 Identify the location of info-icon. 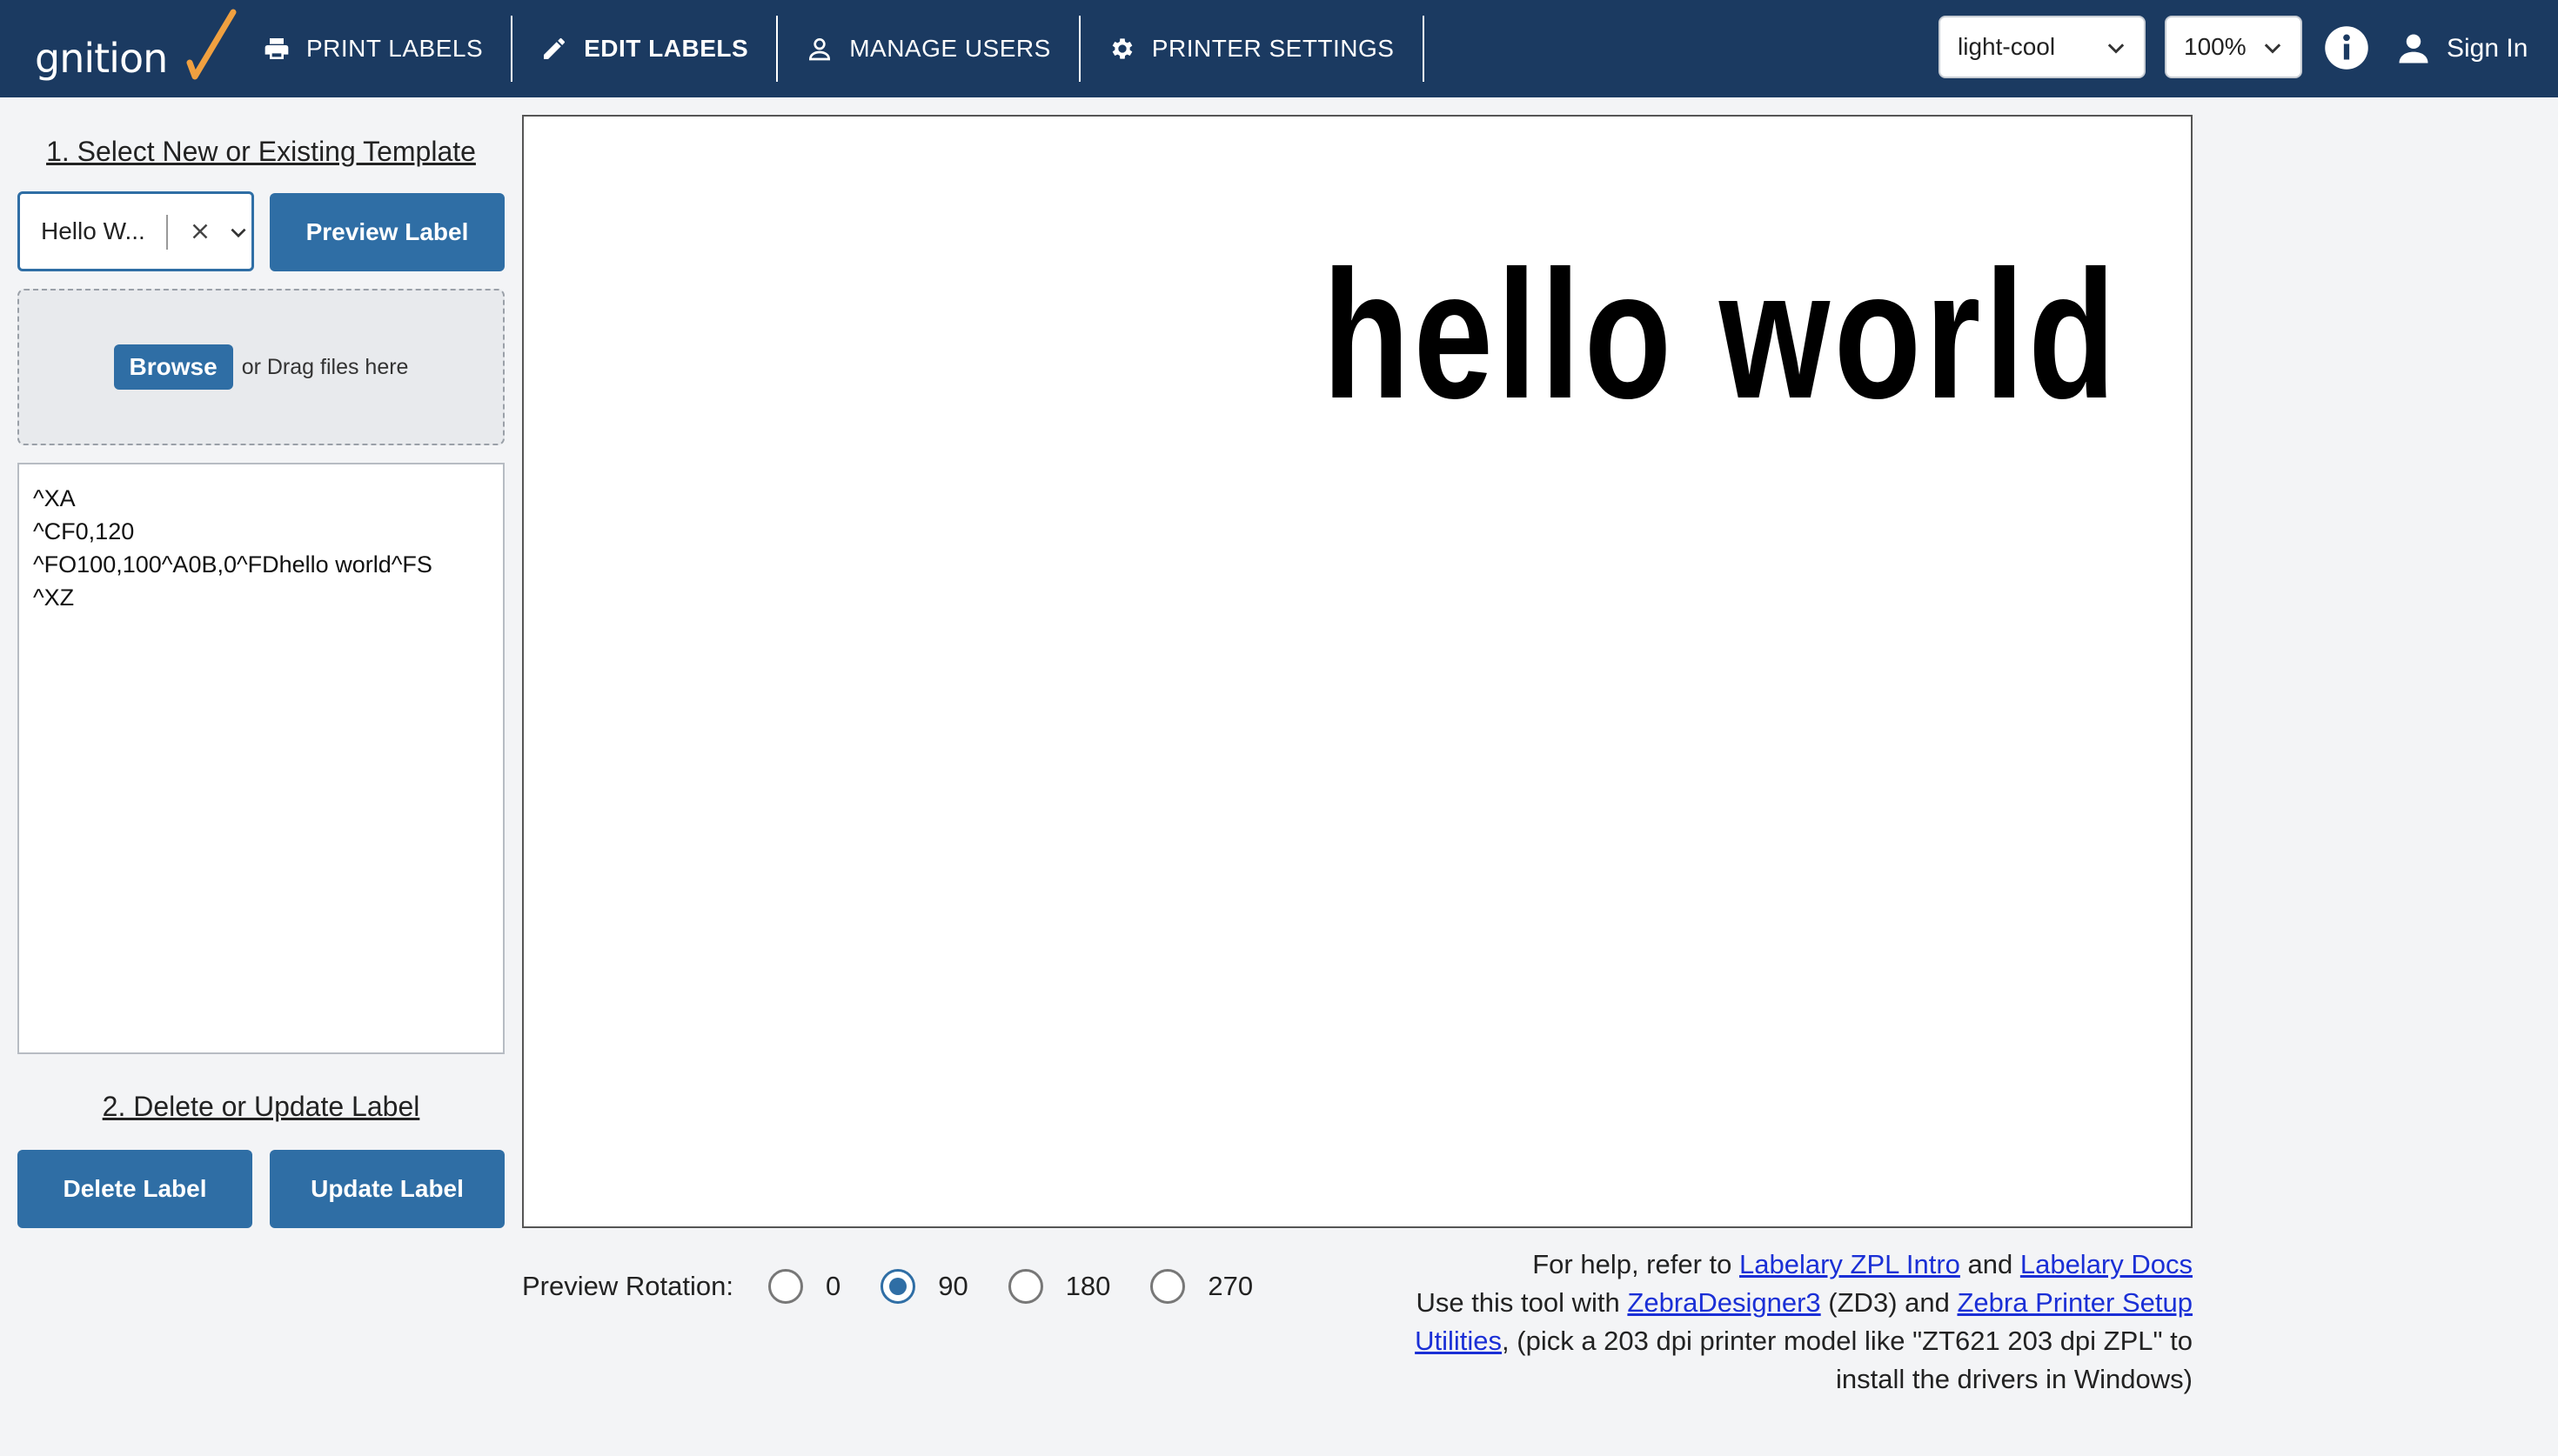
(2346, 47).